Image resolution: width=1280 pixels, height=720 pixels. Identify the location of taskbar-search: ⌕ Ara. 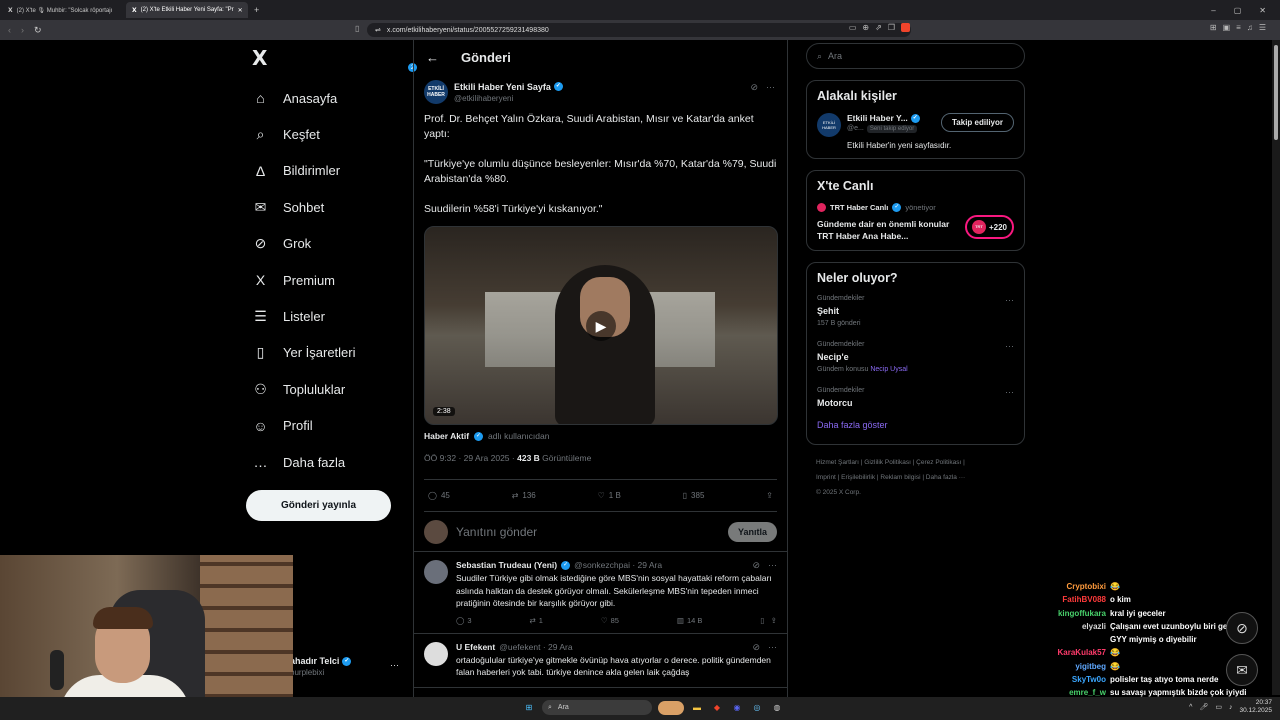
(597, 707).